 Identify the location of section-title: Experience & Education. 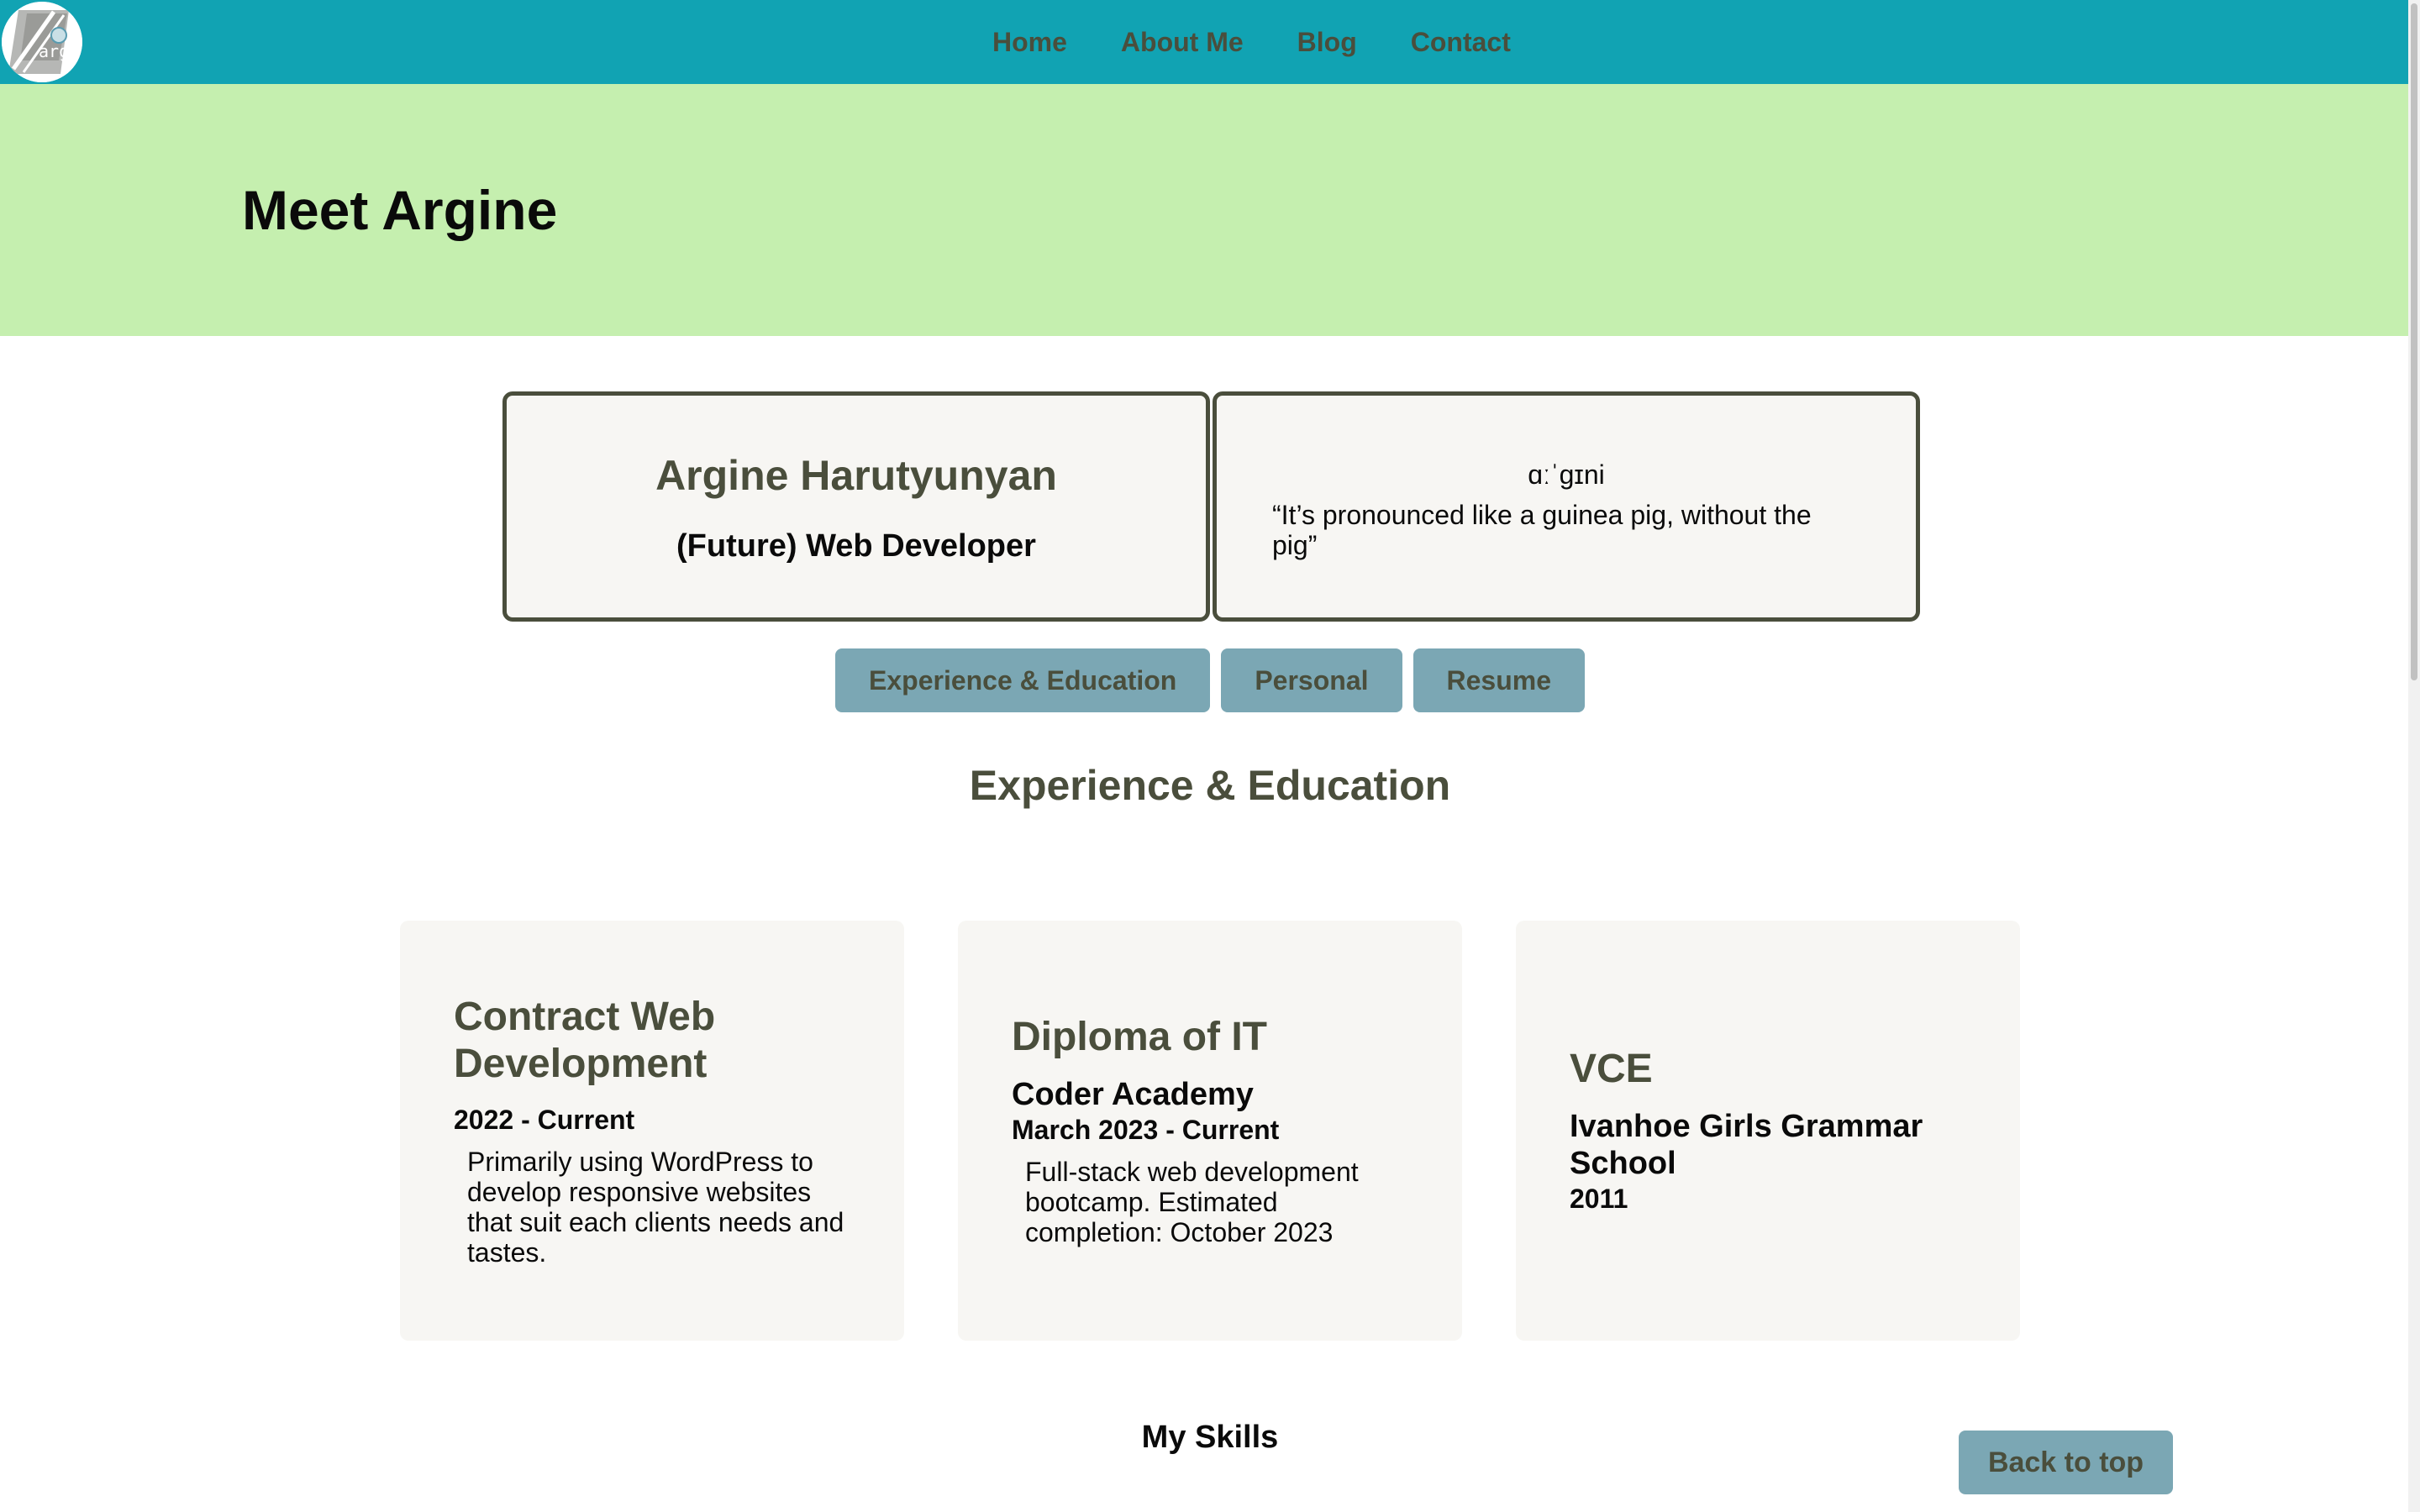
(1210, 785).